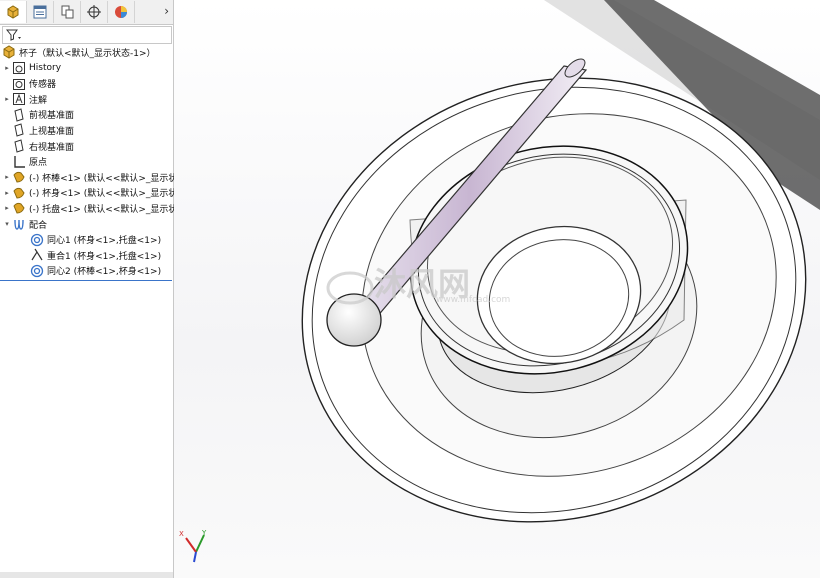 Image resolution: width=820 pixels, height=578 pixels. I want to click on annotation-icon, so click(19, 99).